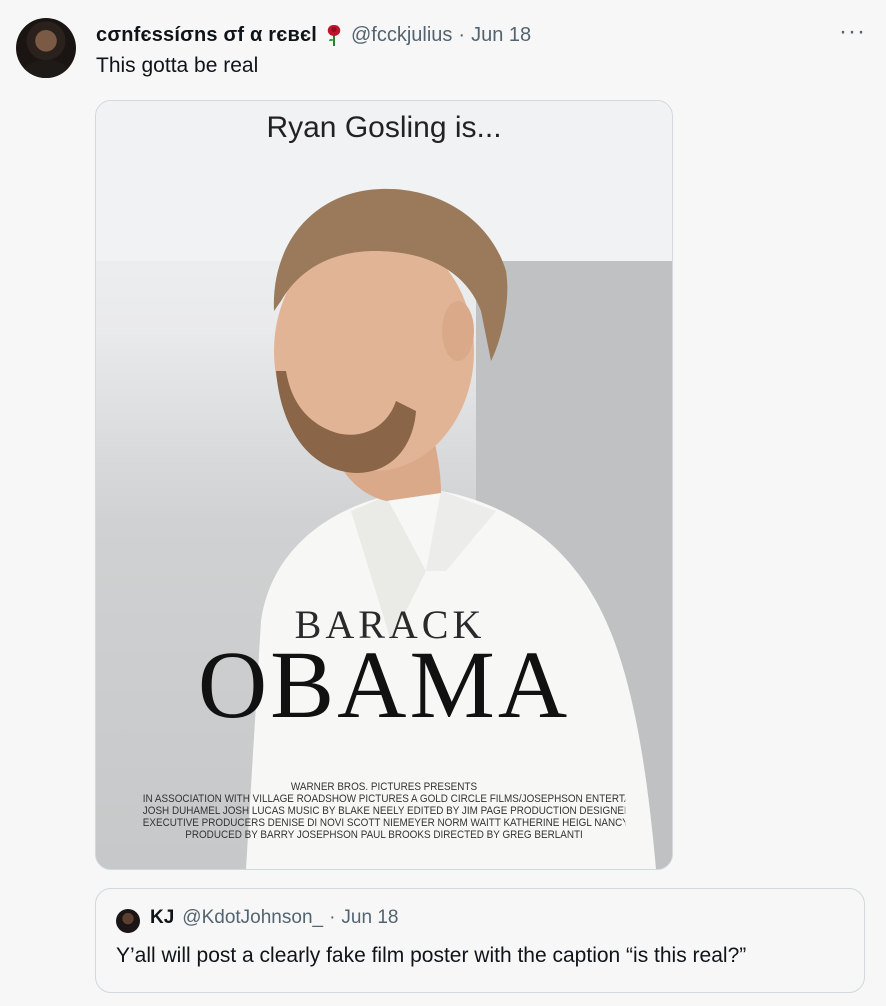  What do you see at coordinates (252, 918) in the screenshot?
I see `quoted-author-handle: @KdotJohnson_` at bounding box center [252, 918].